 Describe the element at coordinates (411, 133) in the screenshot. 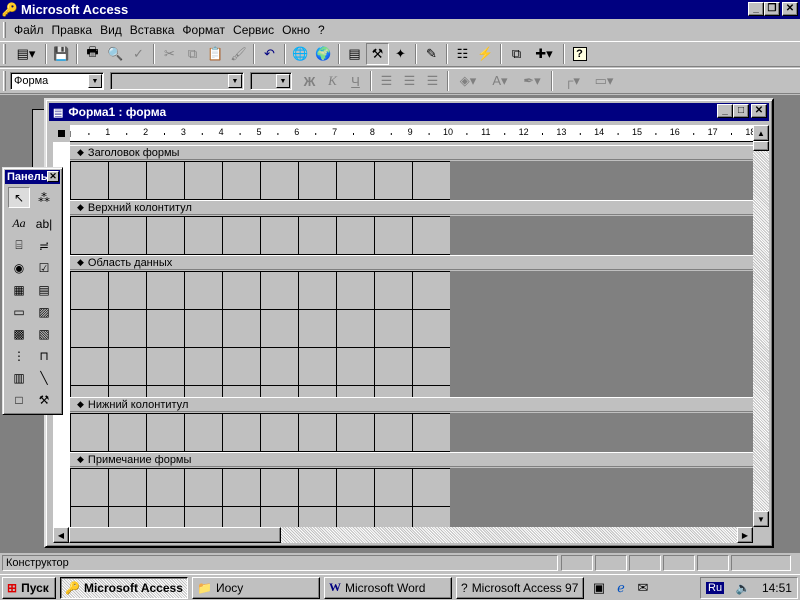

I see `horizontal-ruler: 123456789101112131415161718` at that location.